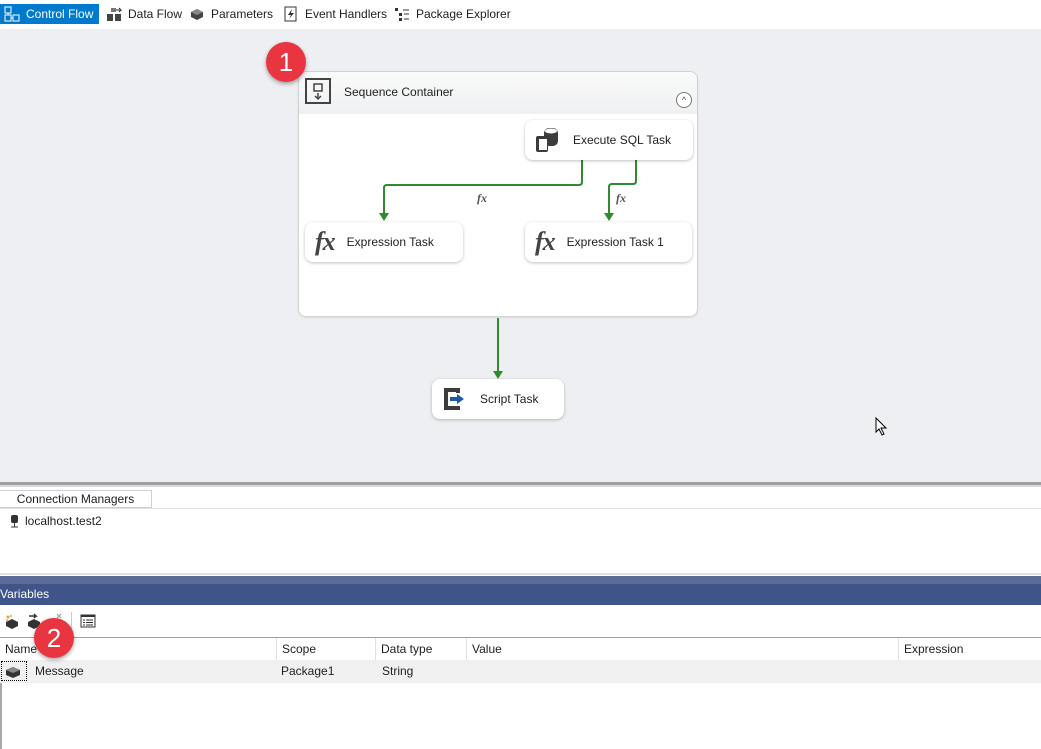  Describe the element at coordinates (682, 671) in the screenshot. I see `variable-value` at that location.